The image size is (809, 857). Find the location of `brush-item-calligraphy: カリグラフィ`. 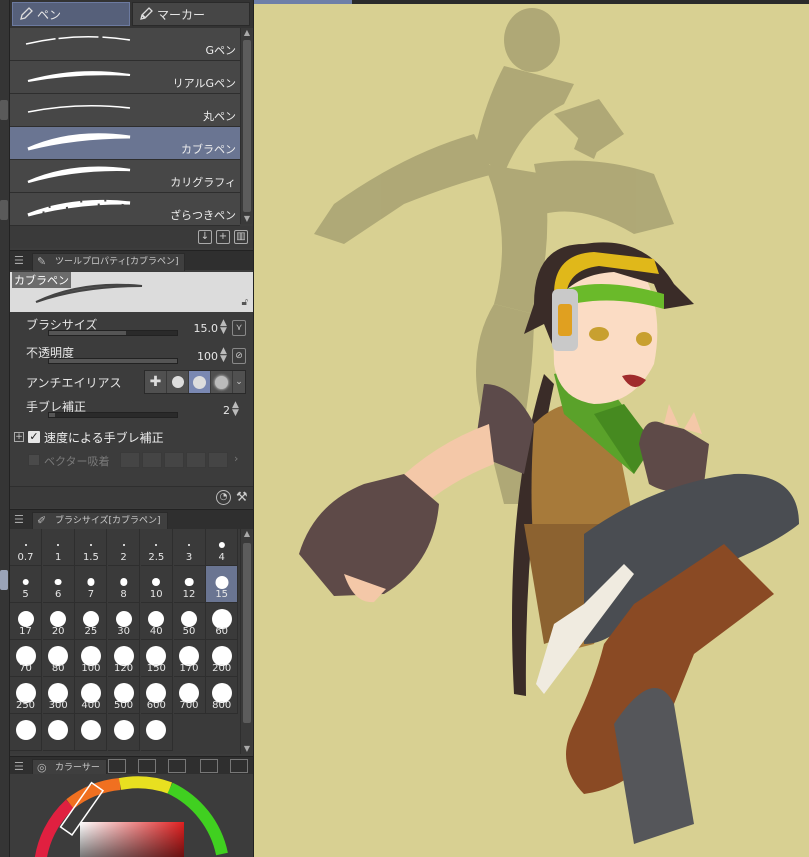

brush-item-calligraphy: カリグラフィ is located at coordinates (125, 176).